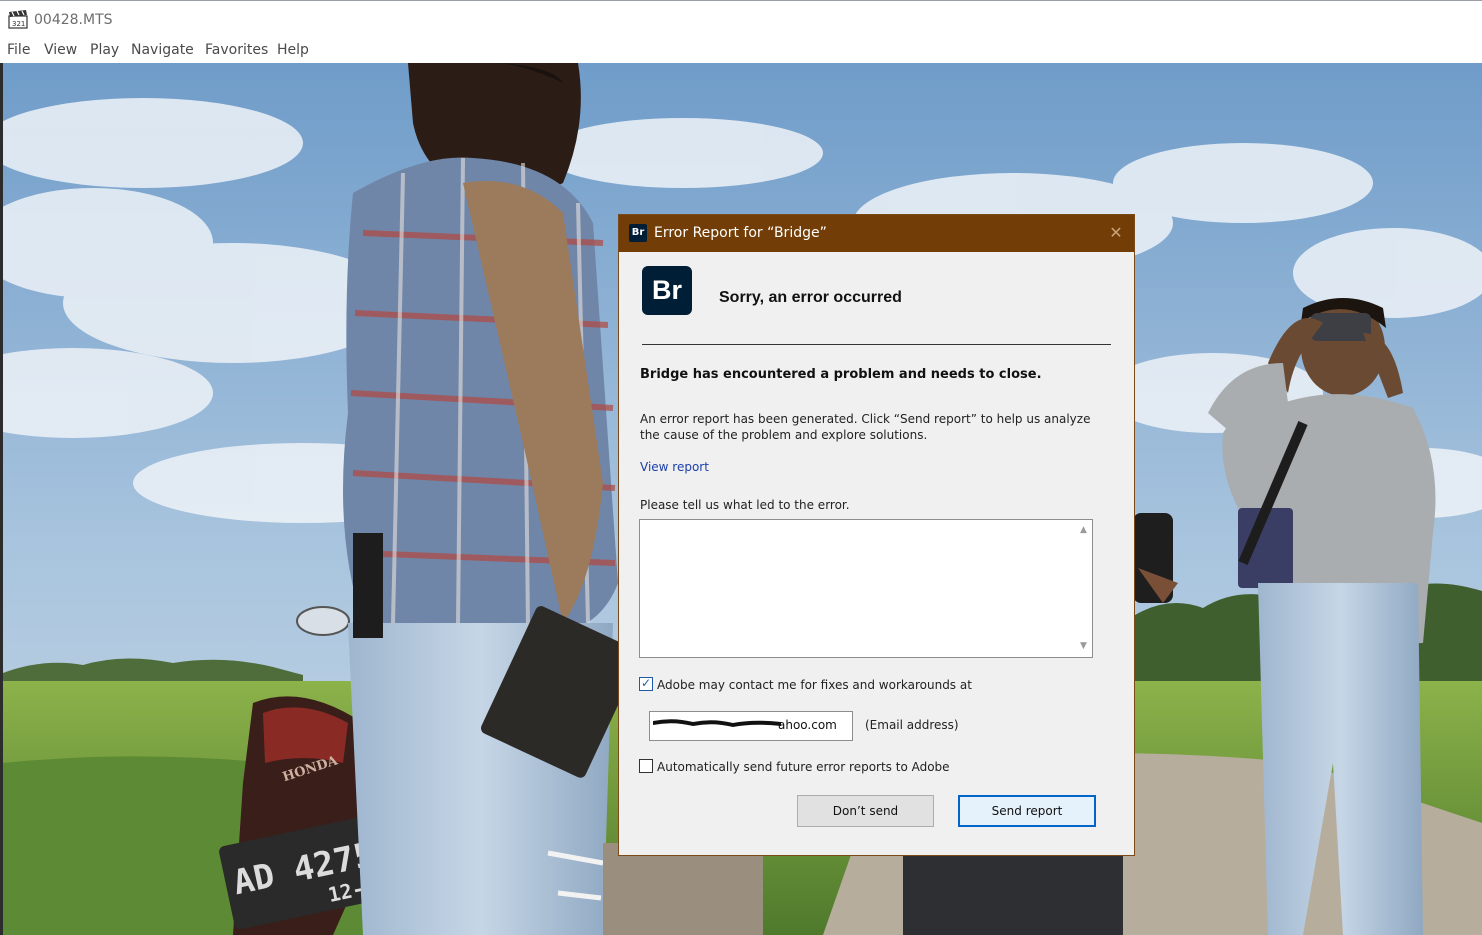 The width and height of the screenshot is (1482, 935). Describe the element at coordinates (638, 233) in the screenshot. I see `bridge-app-icon: Br` at that location.